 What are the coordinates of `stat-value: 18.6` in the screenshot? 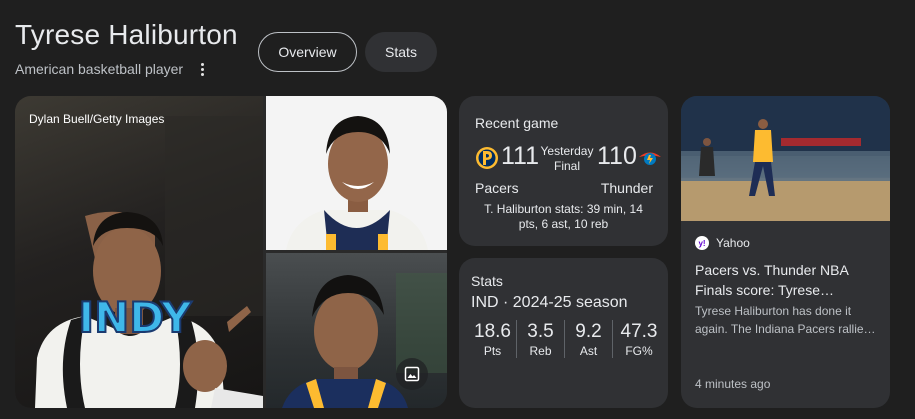 It's located at (492, 331).